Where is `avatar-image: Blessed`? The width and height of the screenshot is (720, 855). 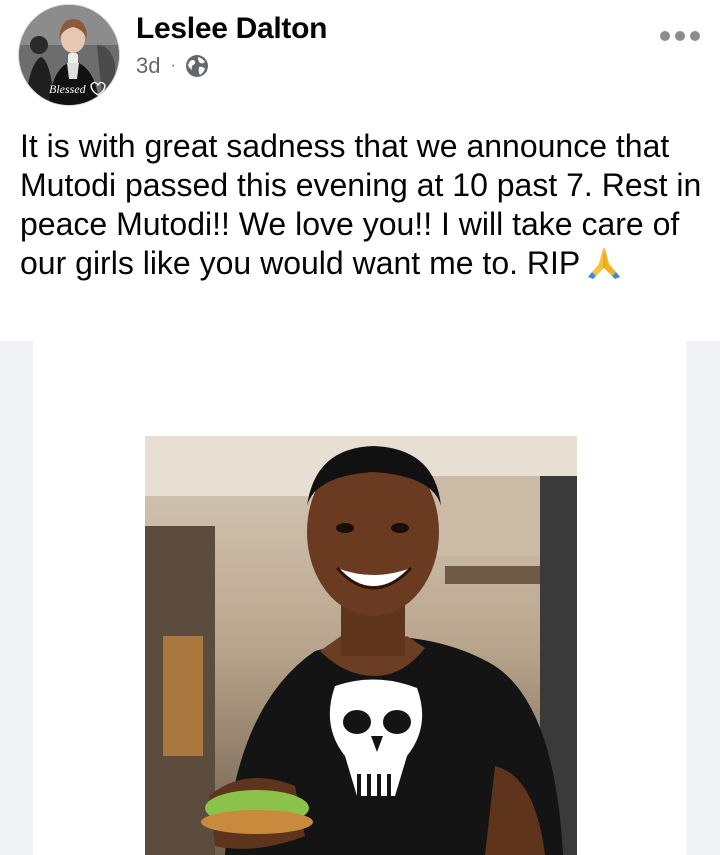 avatar-image: Blessed is located at coordinates (69, 55).